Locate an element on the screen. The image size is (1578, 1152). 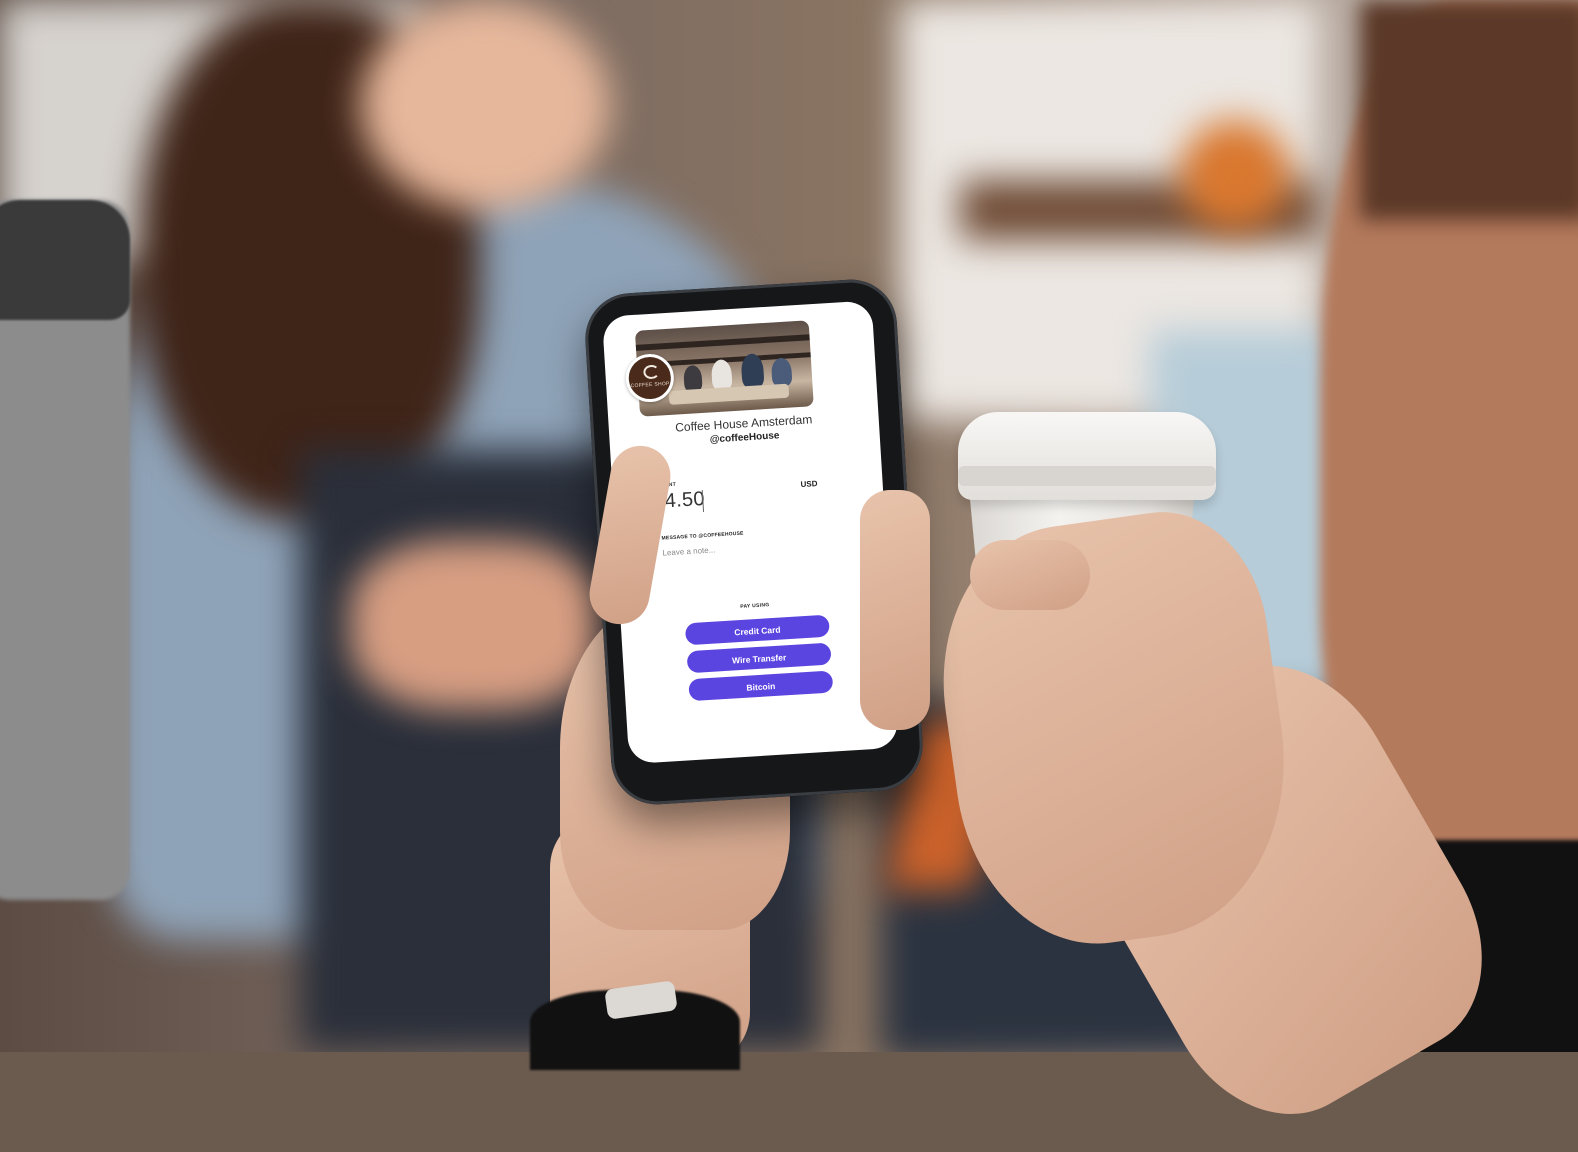
wire-transfer-button: Wire Transfer is located at coordinates (759, 658).